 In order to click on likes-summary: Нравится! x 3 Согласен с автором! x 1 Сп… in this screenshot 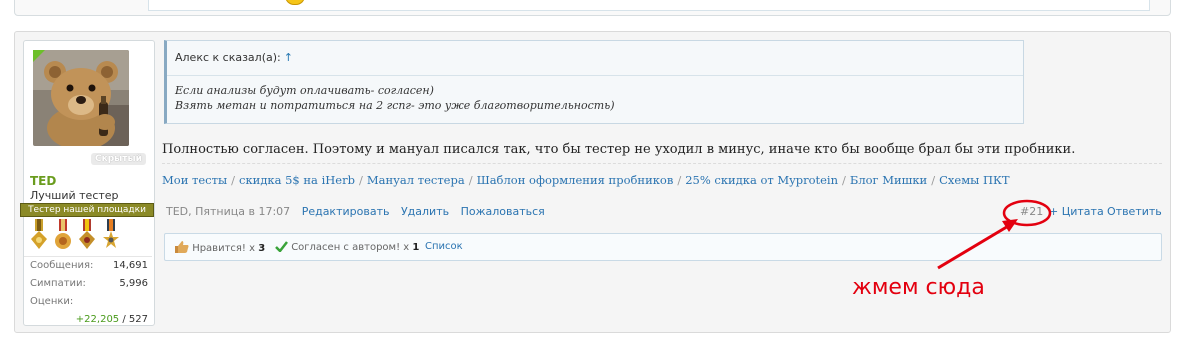, I will do `click(663, 247)`.